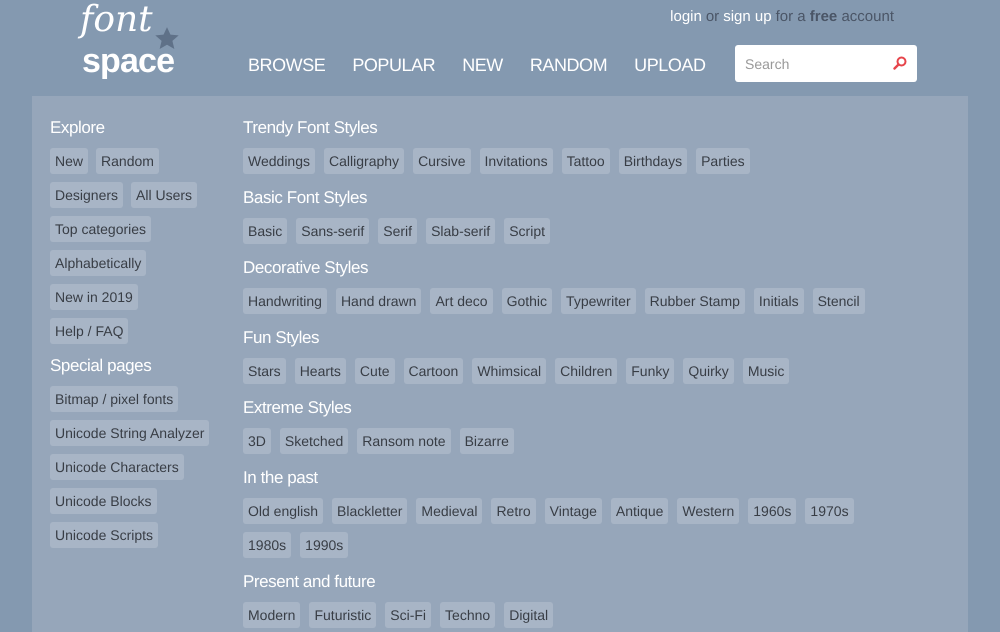 This screenshot has width=1000, height=632. I want to click on tag-link: Unicode Scripts, so click(104, 535).